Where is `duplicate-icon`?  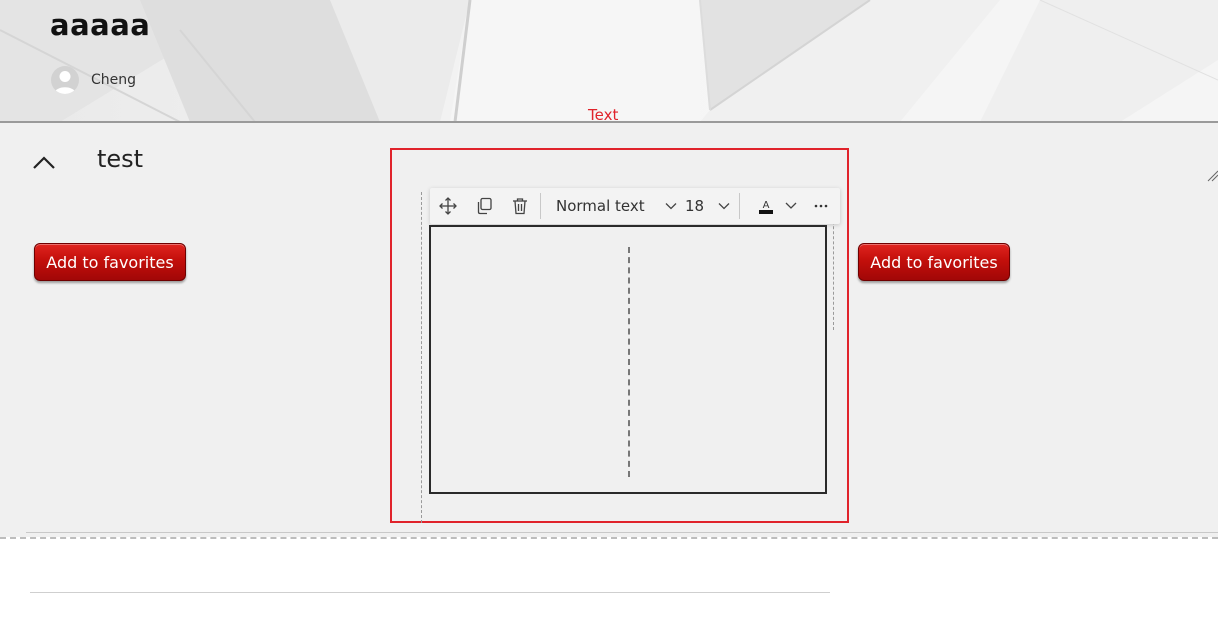
duplicate-icon is located at coordinates (484, 206).